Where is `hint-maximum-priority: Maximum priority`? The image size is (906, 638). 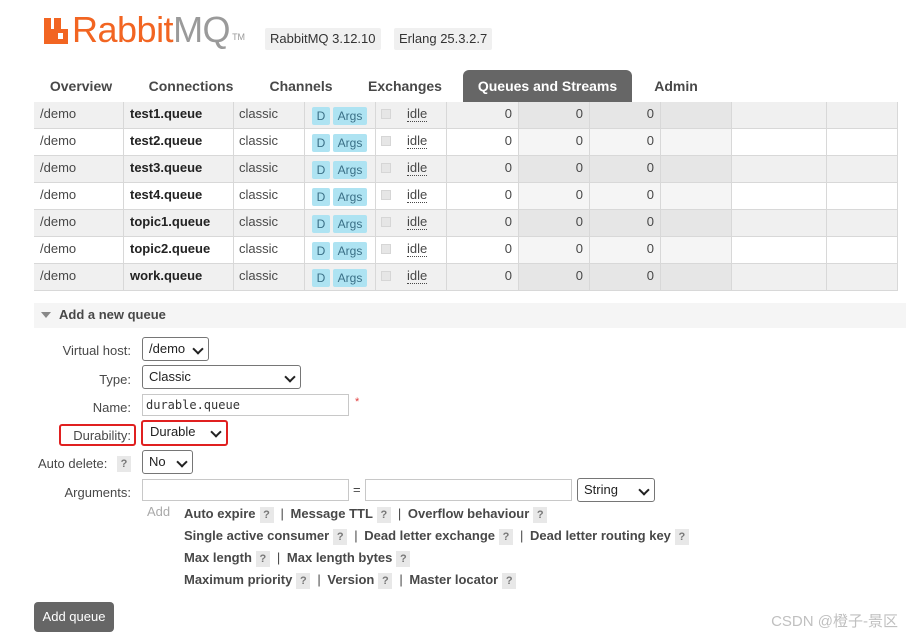
hint-maximum-priority: Maximum priority is located at coordinates (238, 579).